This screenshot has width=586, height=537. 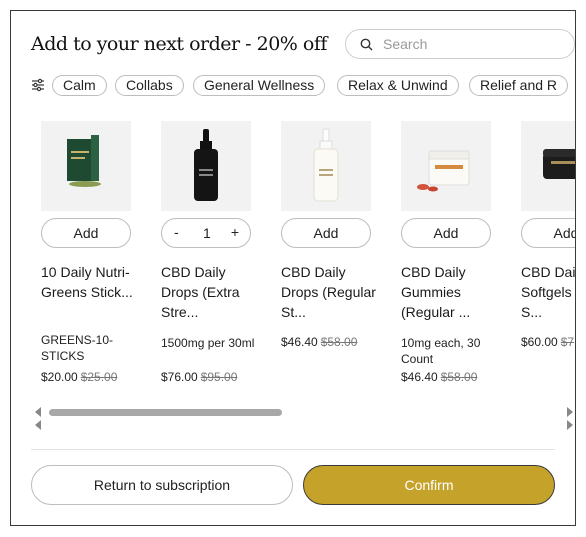 I want to click on decrease-button: -, so click(x=176, y=232).